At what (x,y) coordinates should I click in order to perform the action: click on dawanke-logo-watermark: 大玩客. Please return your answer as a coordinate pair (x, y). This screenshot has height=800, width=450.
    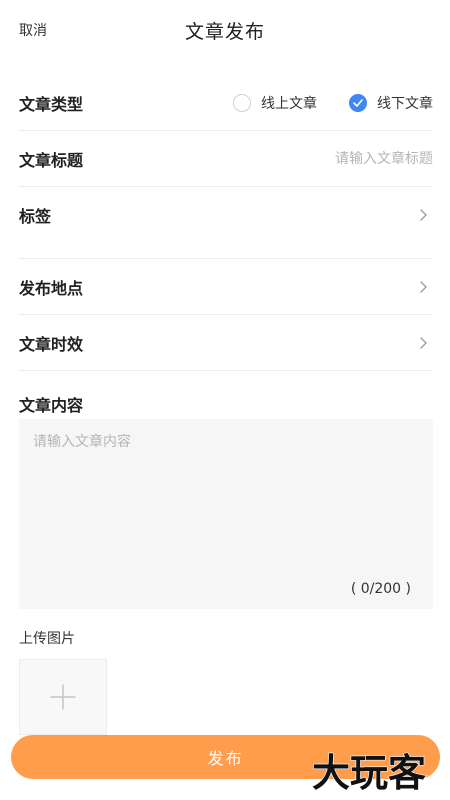
    Looking at the image, I should click on (369, 772).